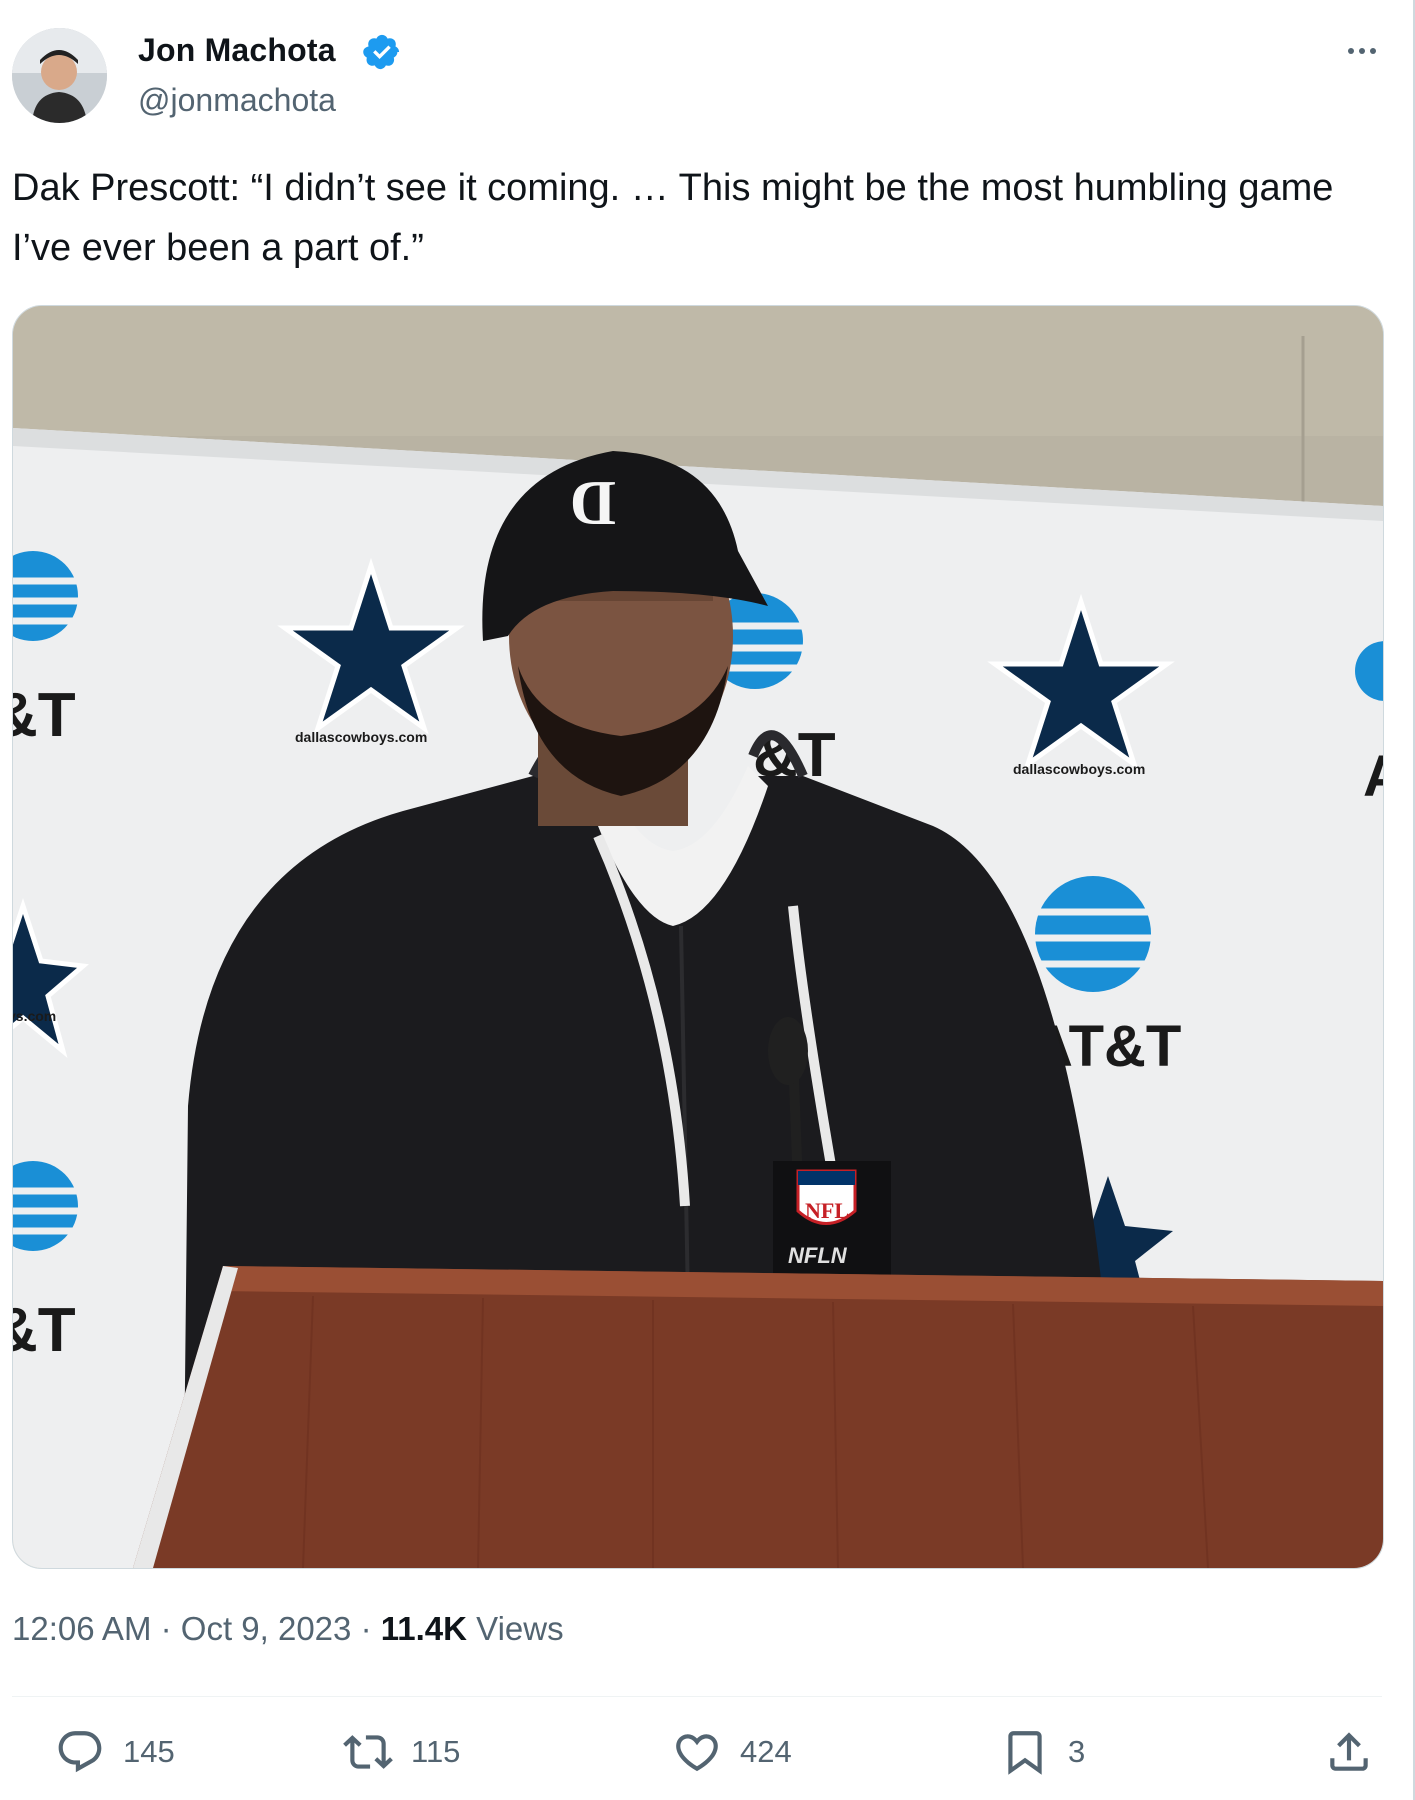 This screenshot has width=1415, height=1800. I want to click on bookmark-count: 3, so click(1077, 1751).